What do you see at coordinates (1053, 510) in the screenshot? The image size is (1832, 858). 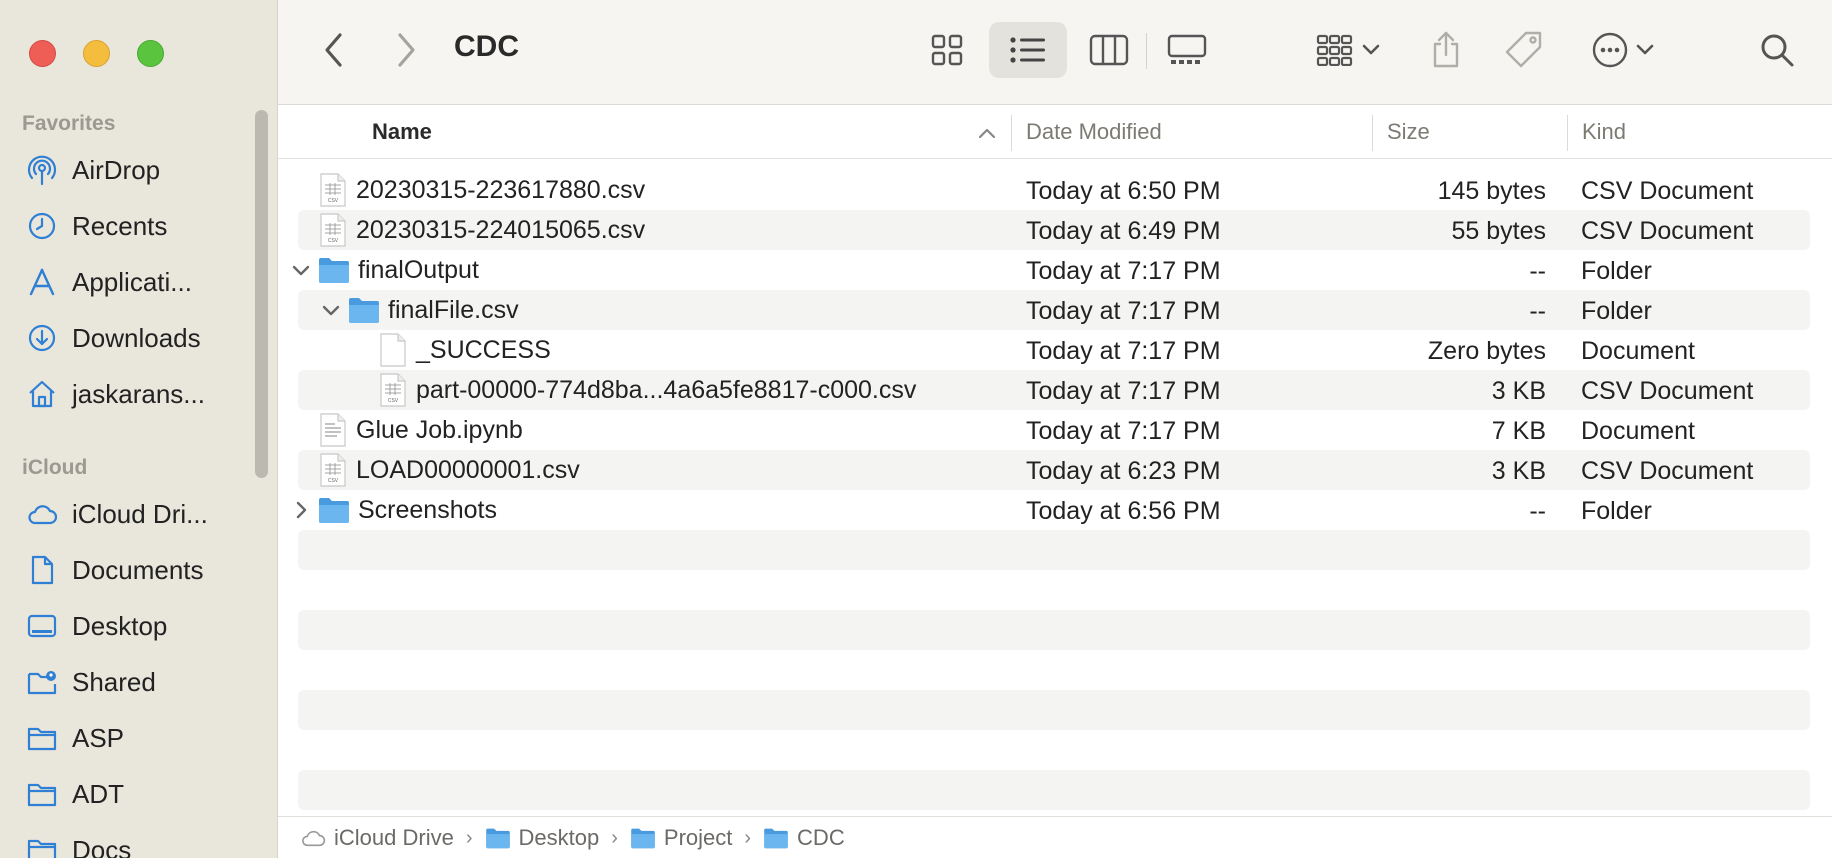 I see `file-row: Screenshots Today at 6:56 PM -- Folder` at bounding box center [1053, 510].